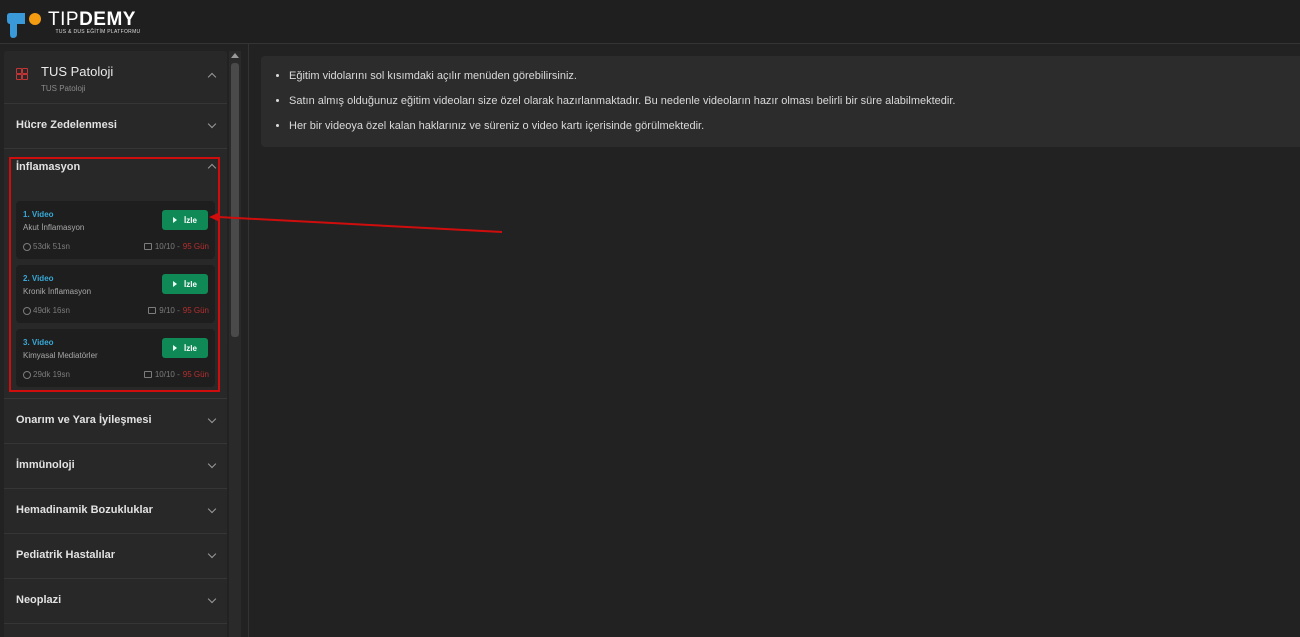  What do you see at coordinates (212, 77) in the screenshot?
I see `chevron-up-icon` at bounding box center [212, 77].